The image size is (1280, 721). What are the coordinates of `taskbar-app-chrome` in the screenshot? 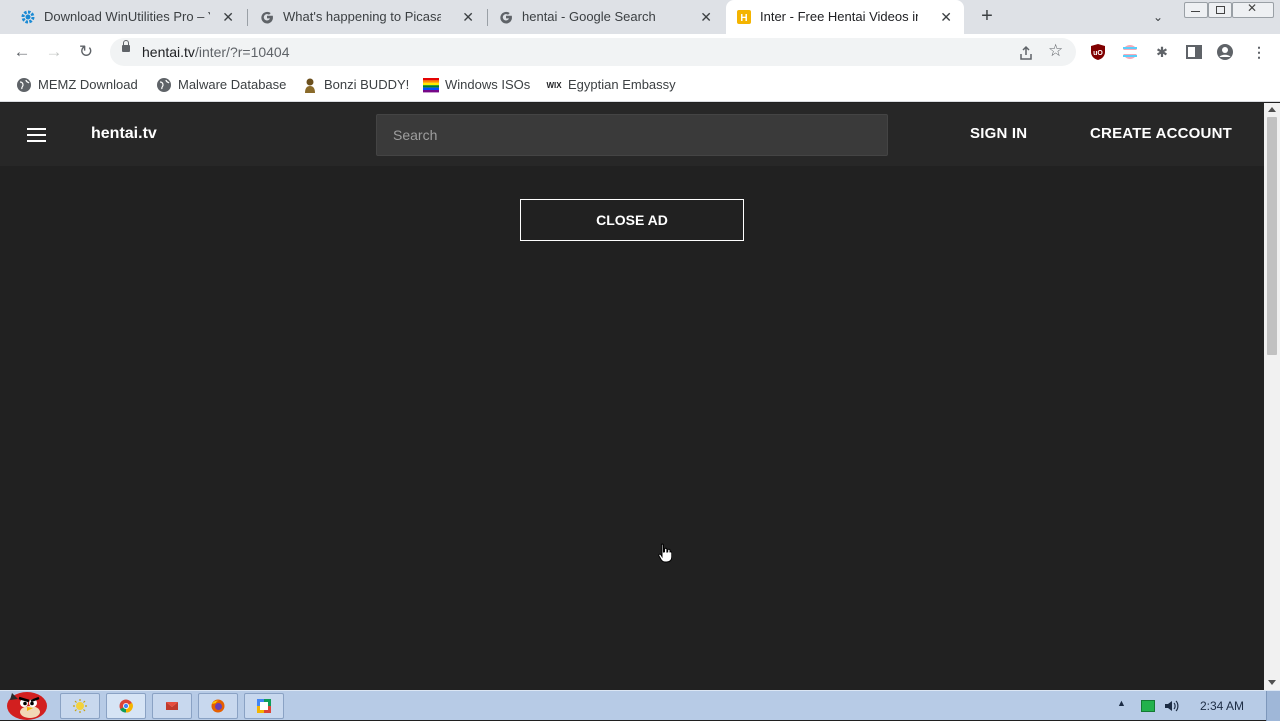 It's located at (126, 706).